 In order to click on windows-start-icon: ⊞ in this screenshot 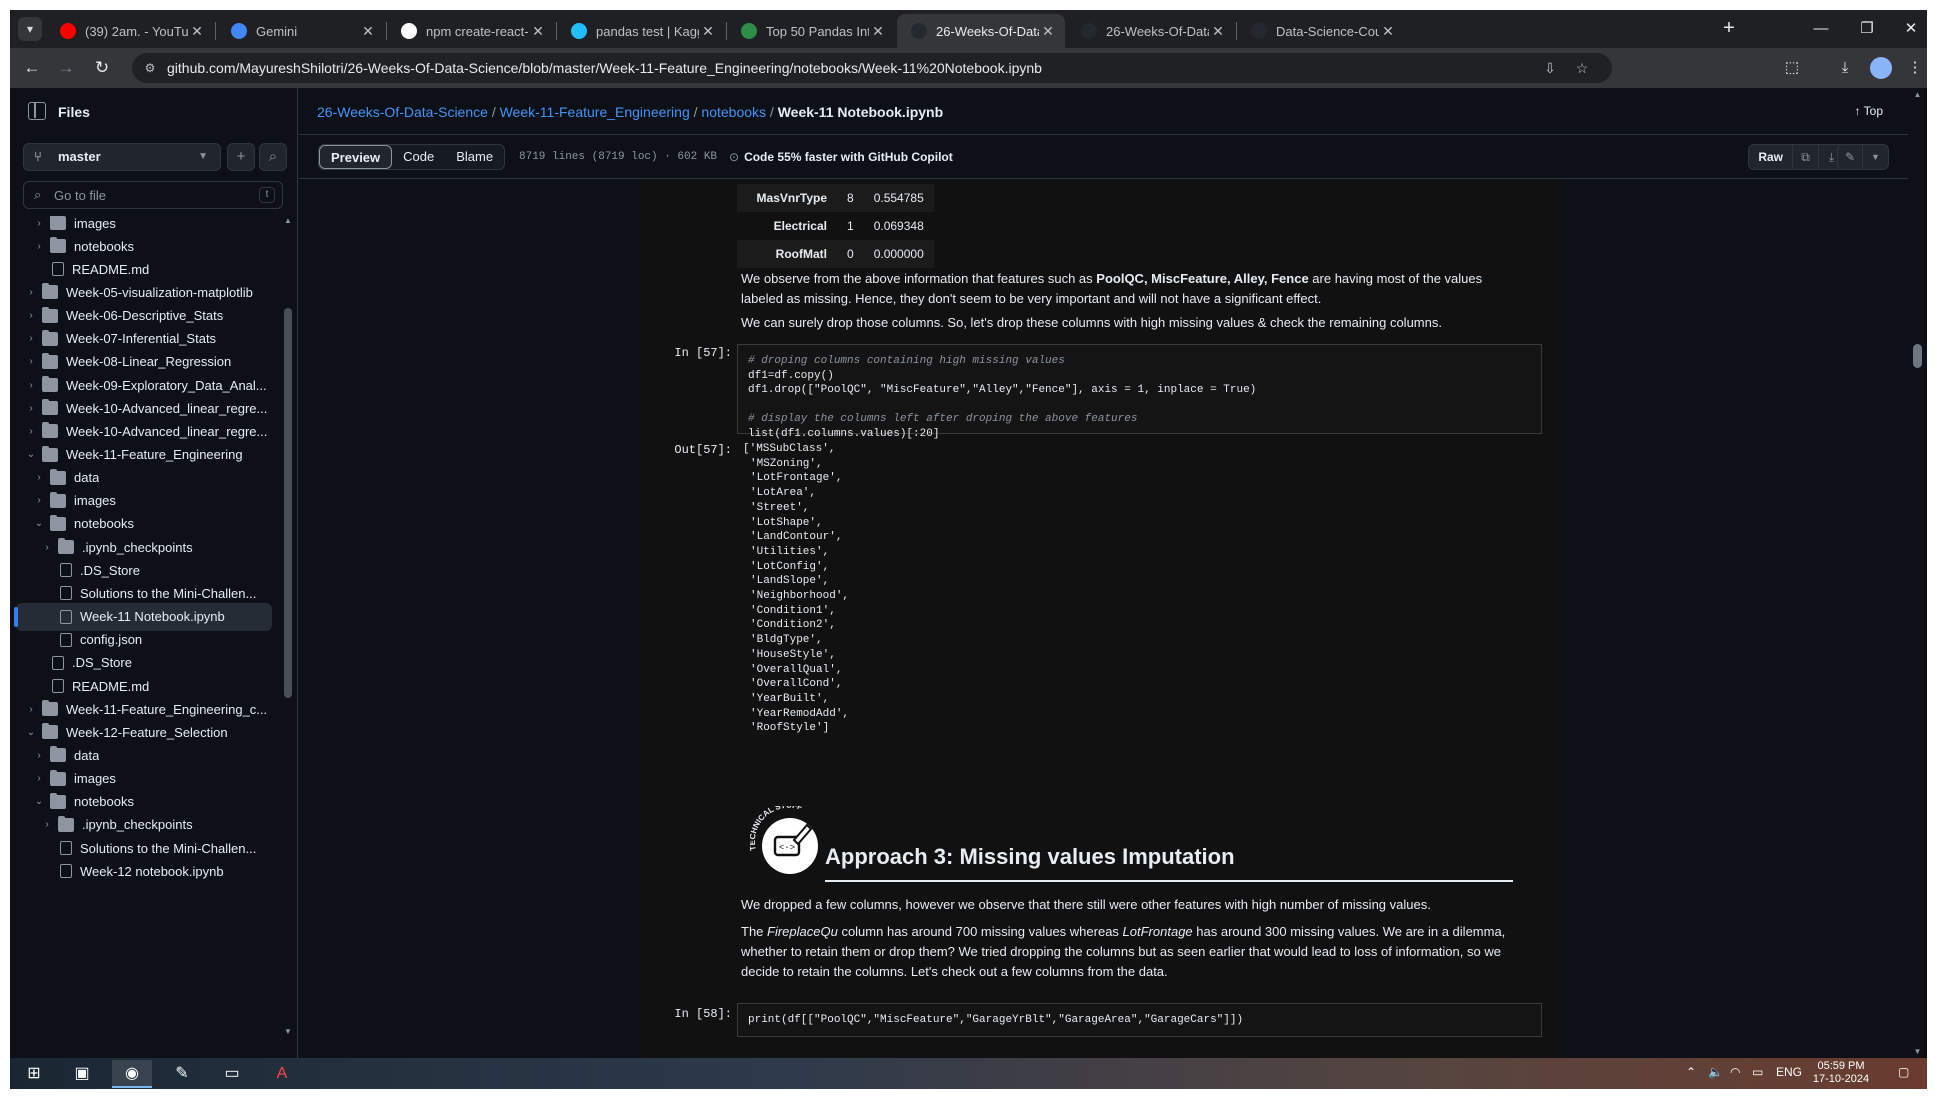, I will do `click(34, 1074)`.